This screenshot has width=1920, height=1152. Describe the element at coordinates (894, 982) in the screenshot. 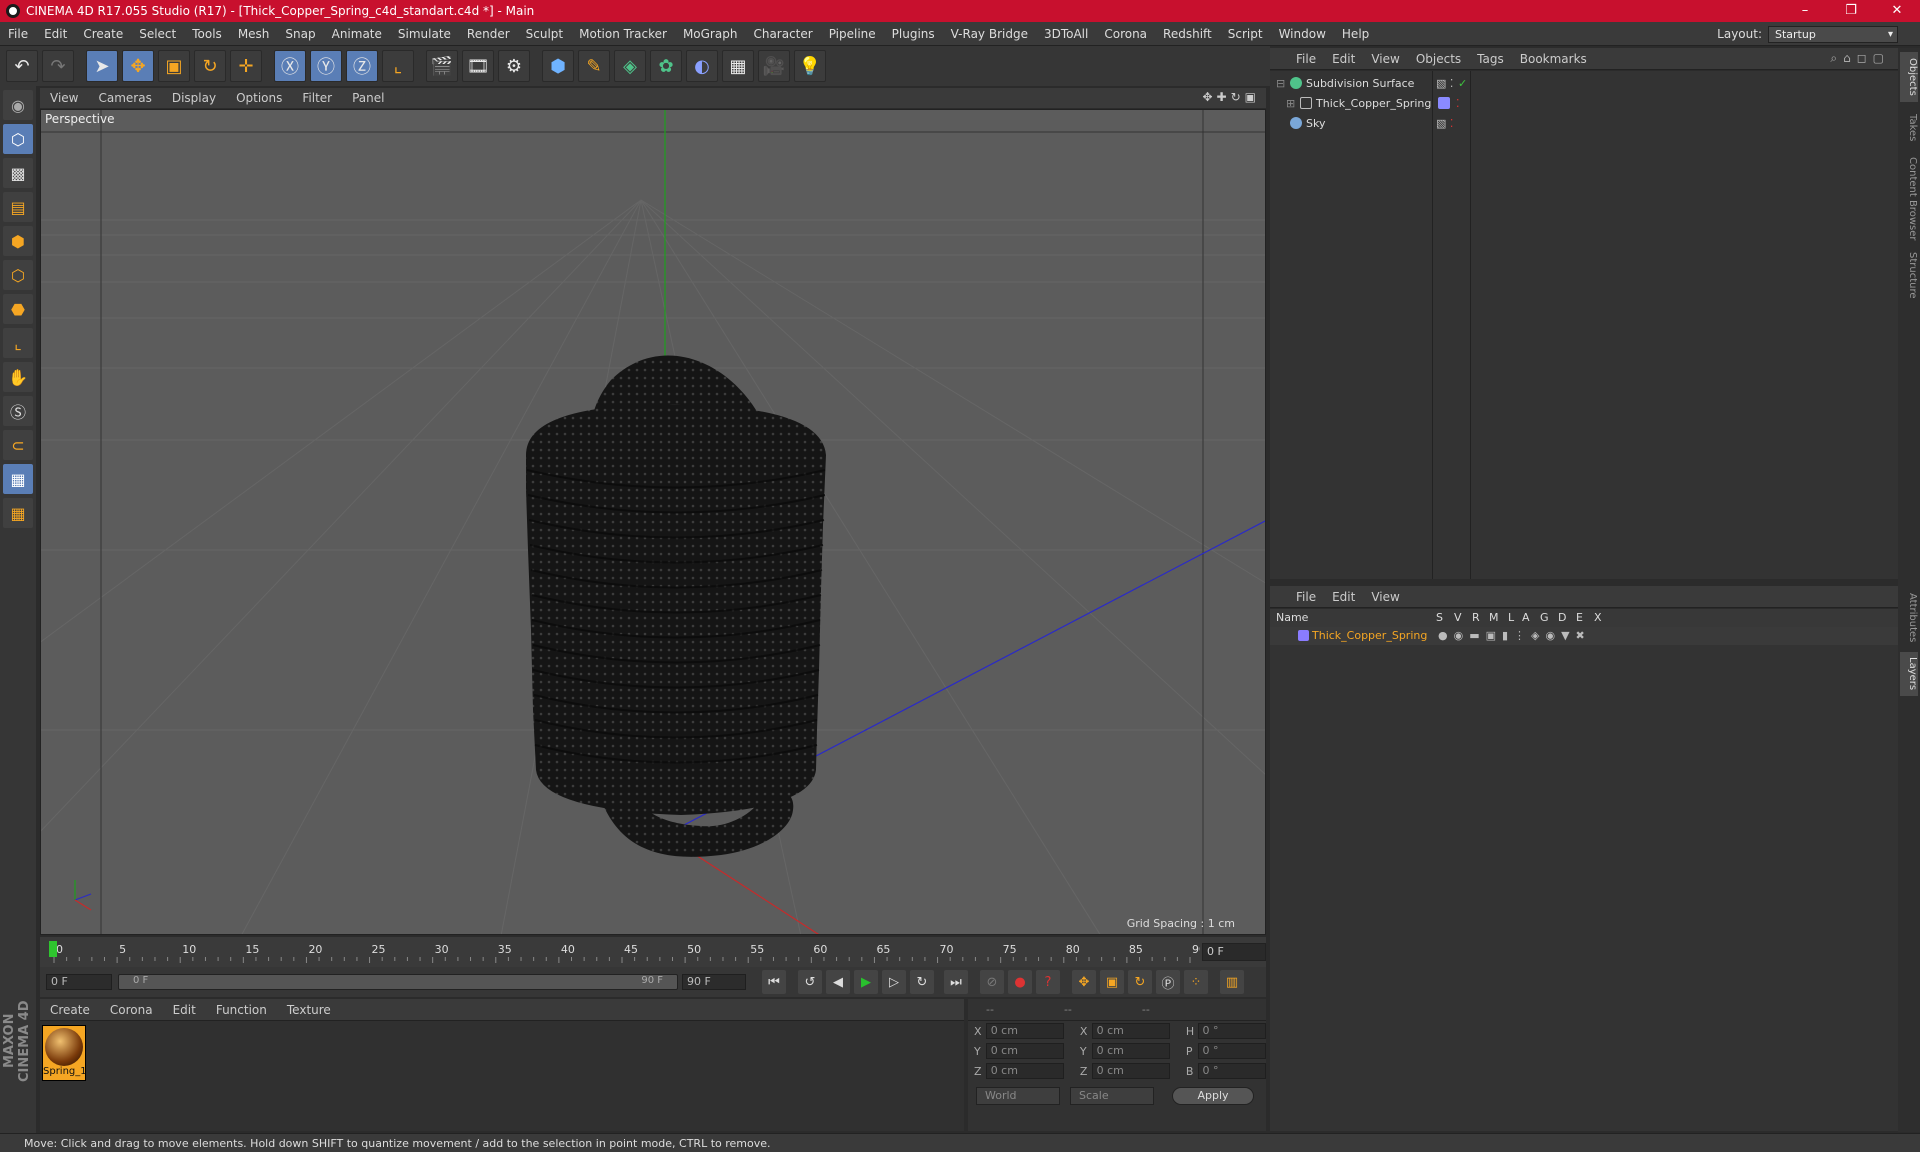

I see `next-frame-icon: ▷` at that location.